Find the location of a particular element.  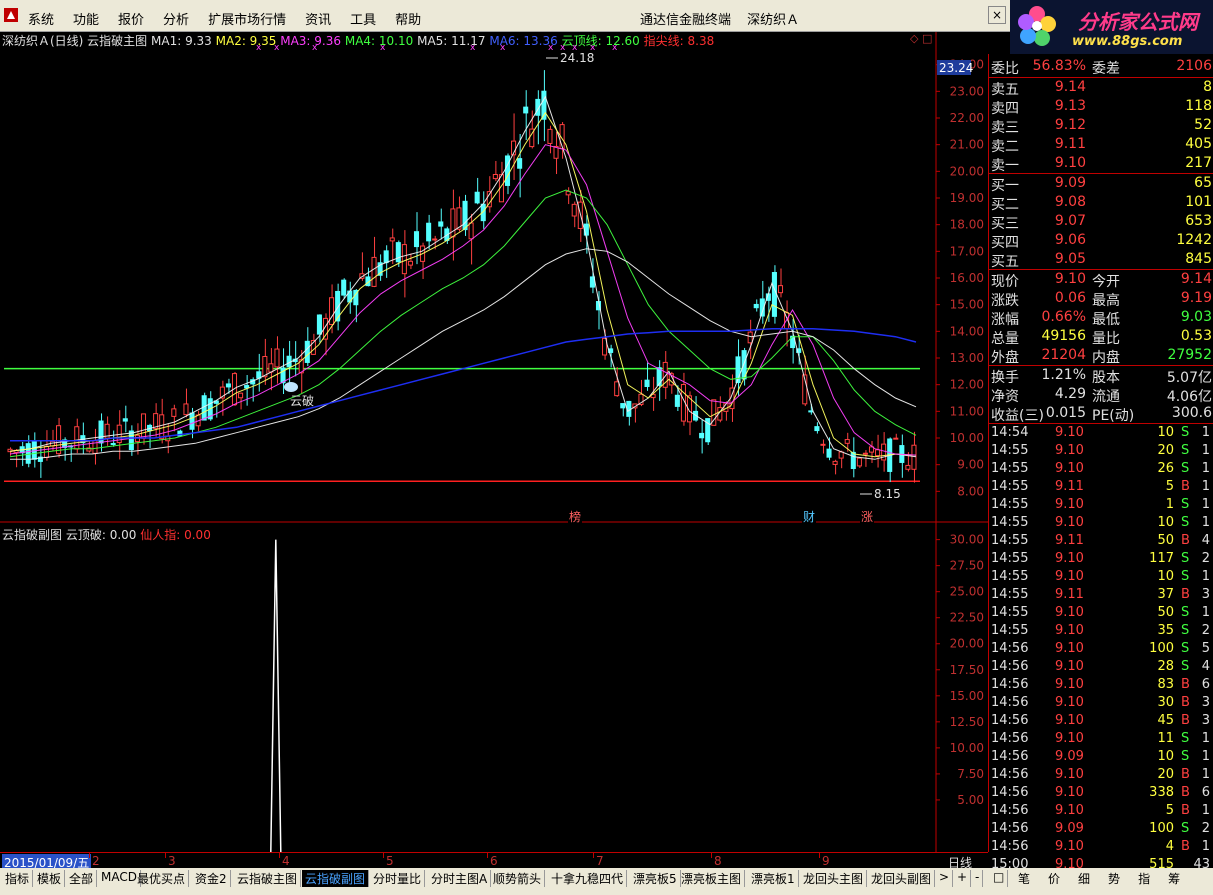

tab-6: 云指破主图 is located at coordinates (268, 878).